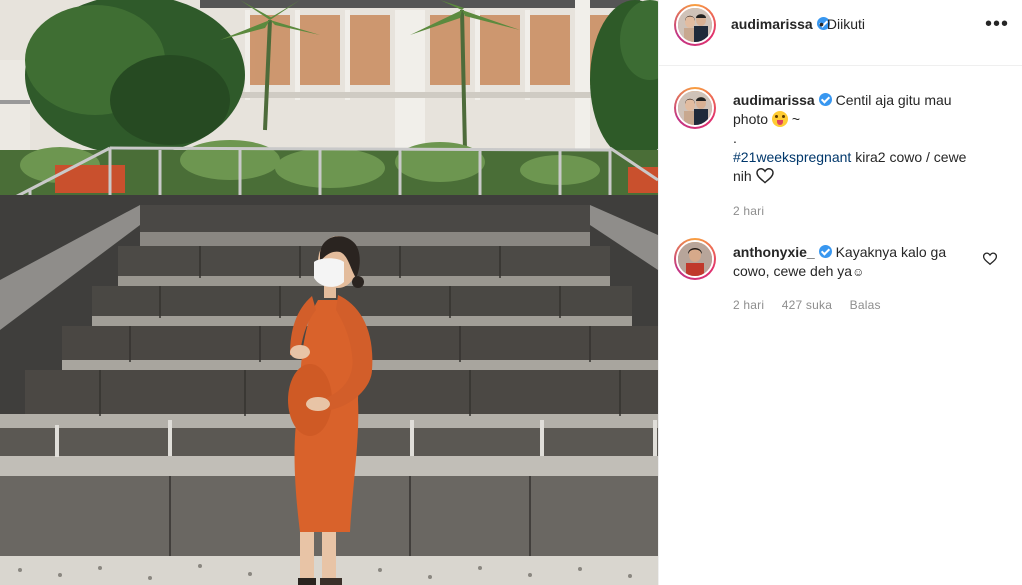 This screenshot has width=1022, height=585. Describe the element at coordinates (742, 176) in the screenshot. I see `caption-text-5: nih` at that location.